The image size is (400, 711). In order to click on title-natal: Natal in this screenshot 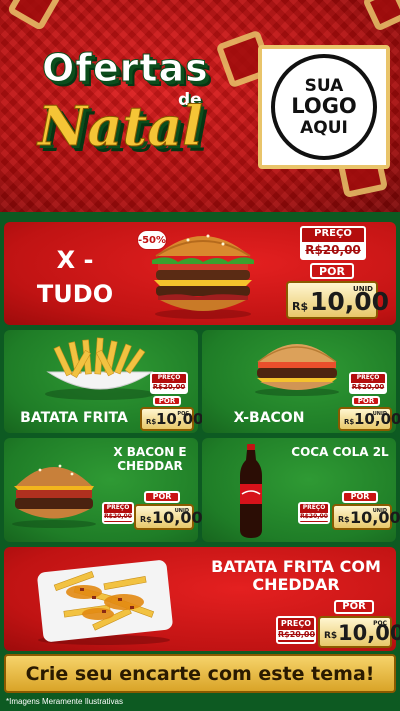, I will do `click(121, 126)`.